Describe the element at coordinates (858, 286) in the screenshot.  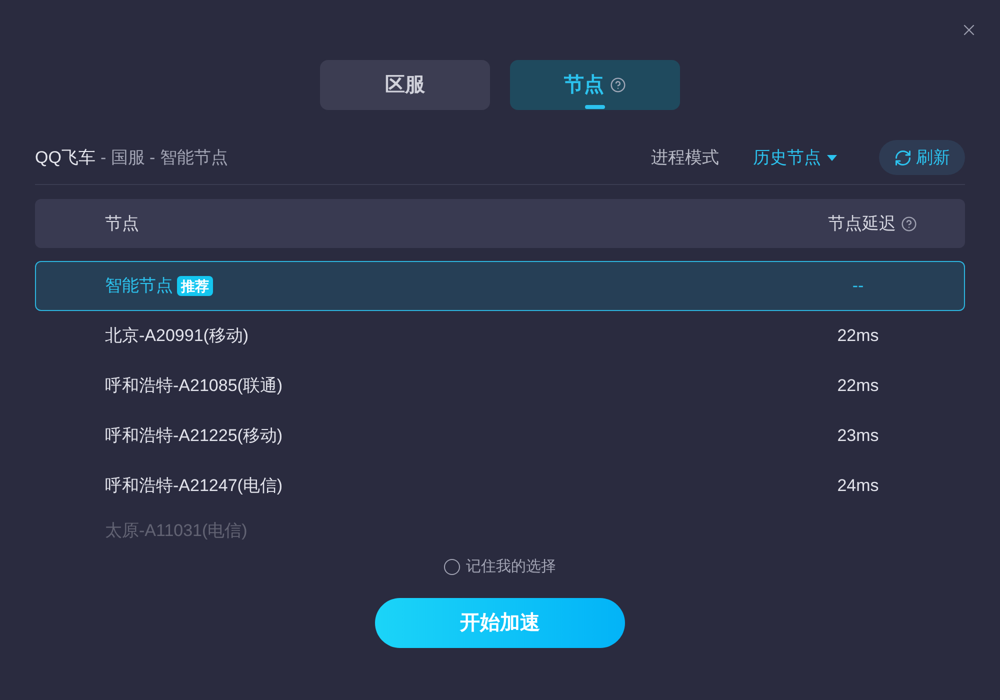
I see `latency-text: --` at that location.